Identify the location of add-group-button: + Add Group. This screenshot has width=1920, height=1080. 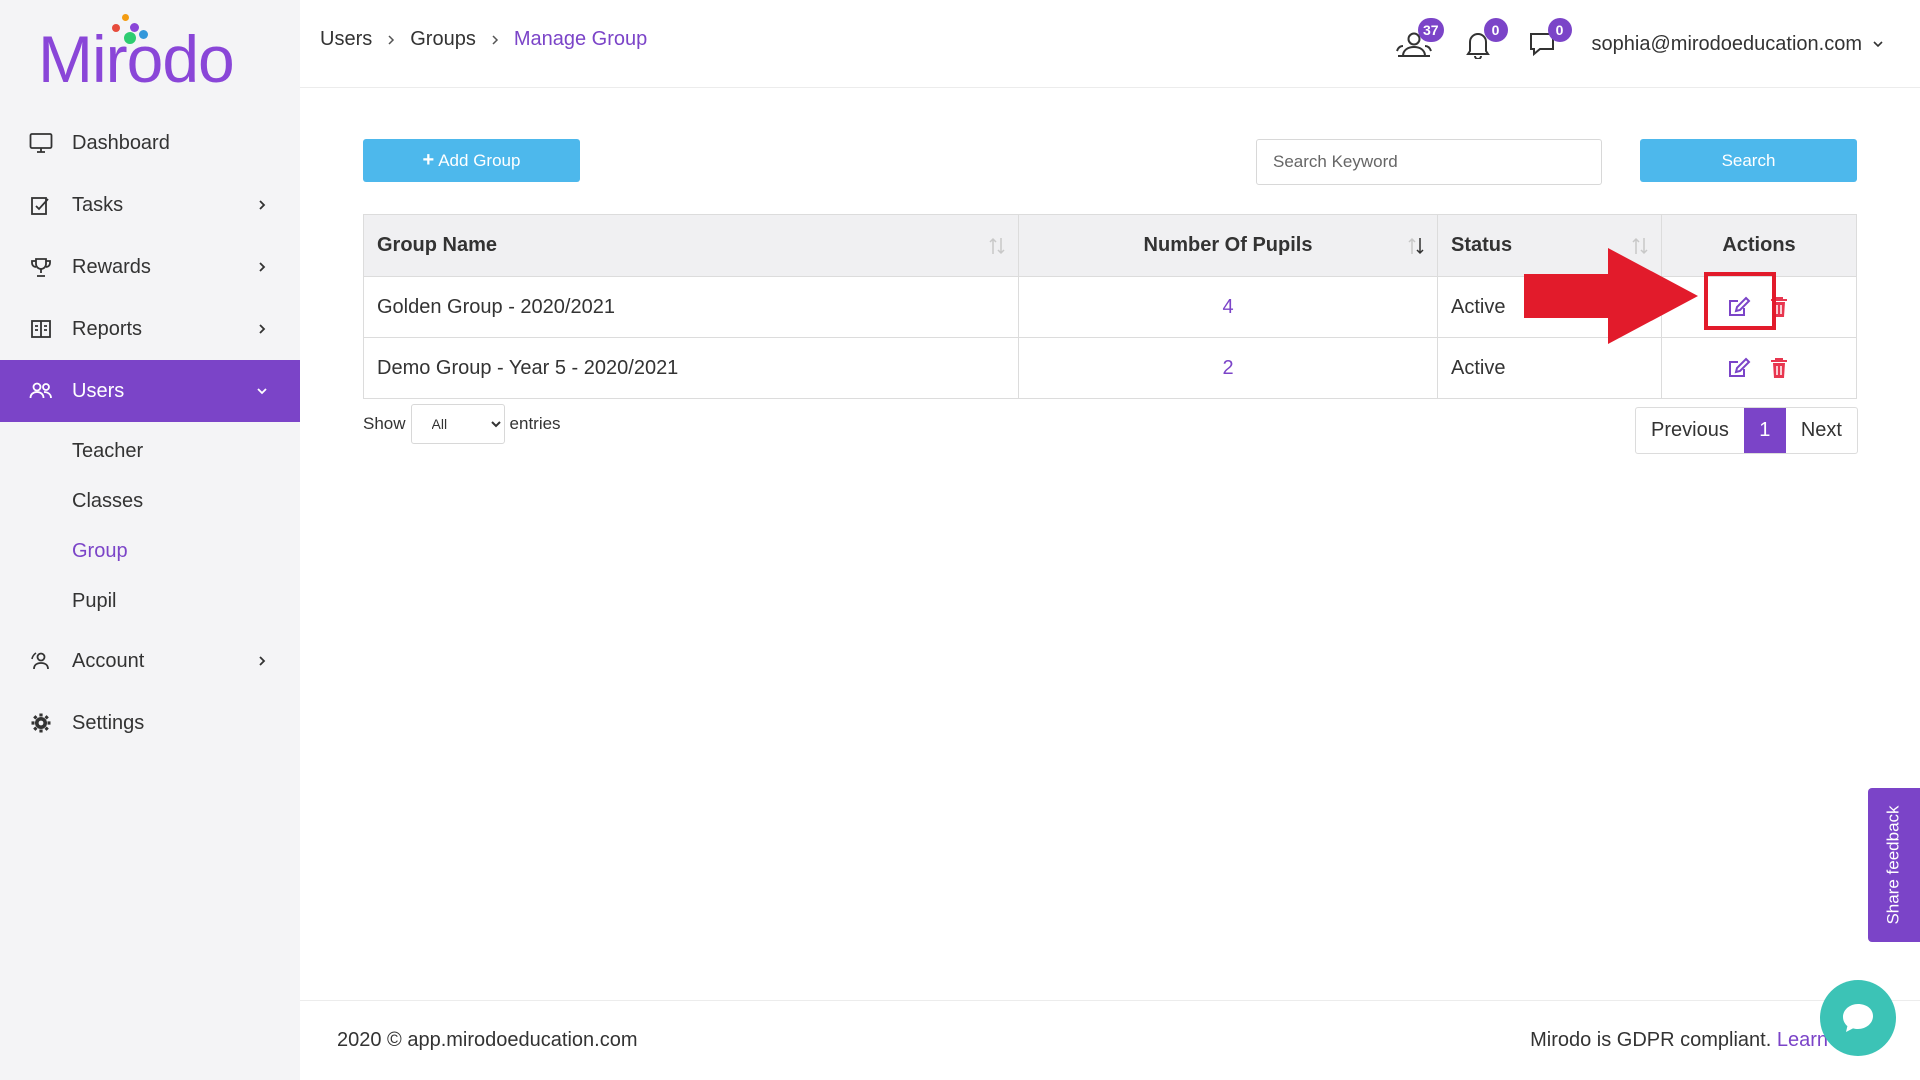
(471, 160).